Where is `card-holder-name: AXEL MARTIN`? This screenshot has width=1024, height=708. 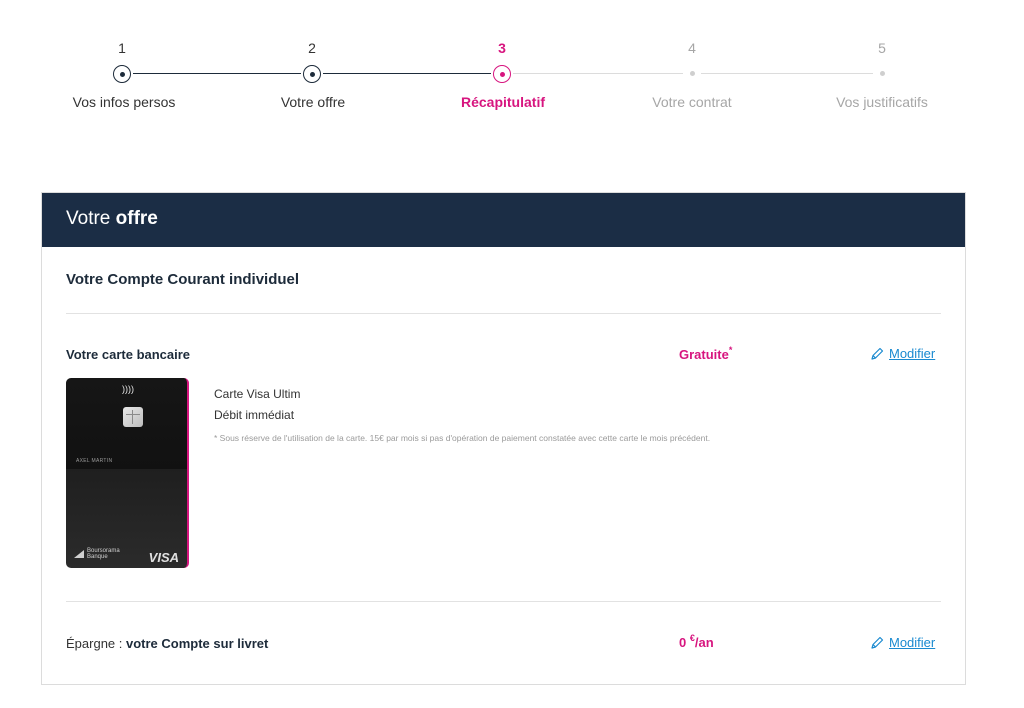
card-holder-name: AXEL MARTIN is located at coordinates (94, 461).